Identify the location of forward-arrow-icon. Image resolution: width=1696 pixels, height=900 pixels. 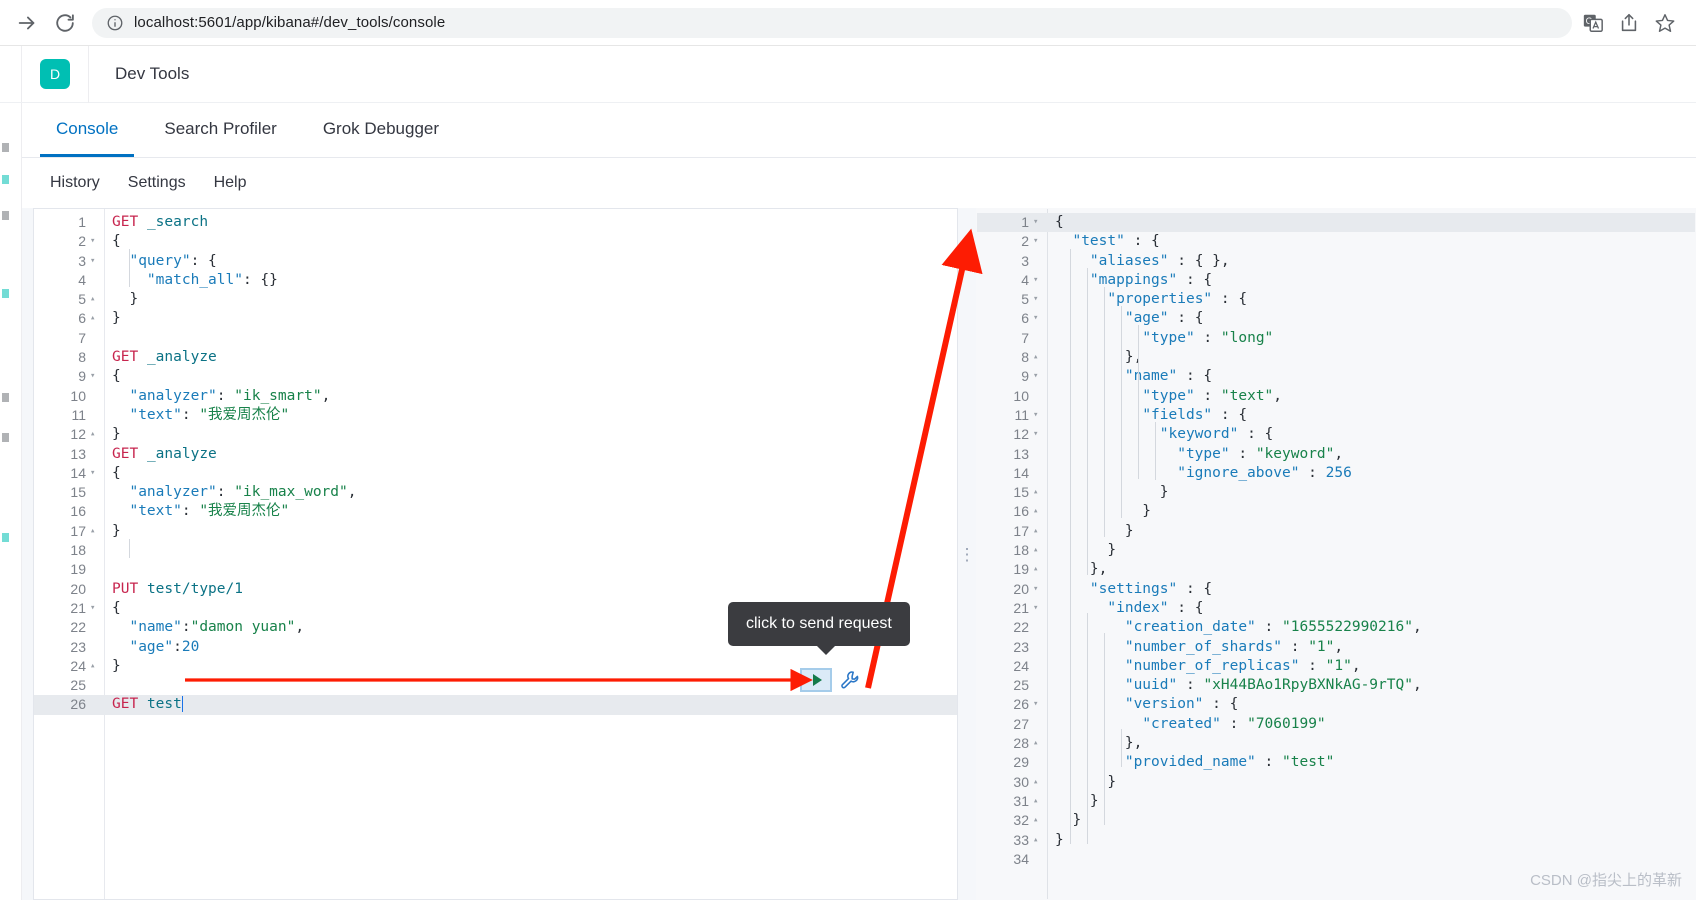
(27, 23).